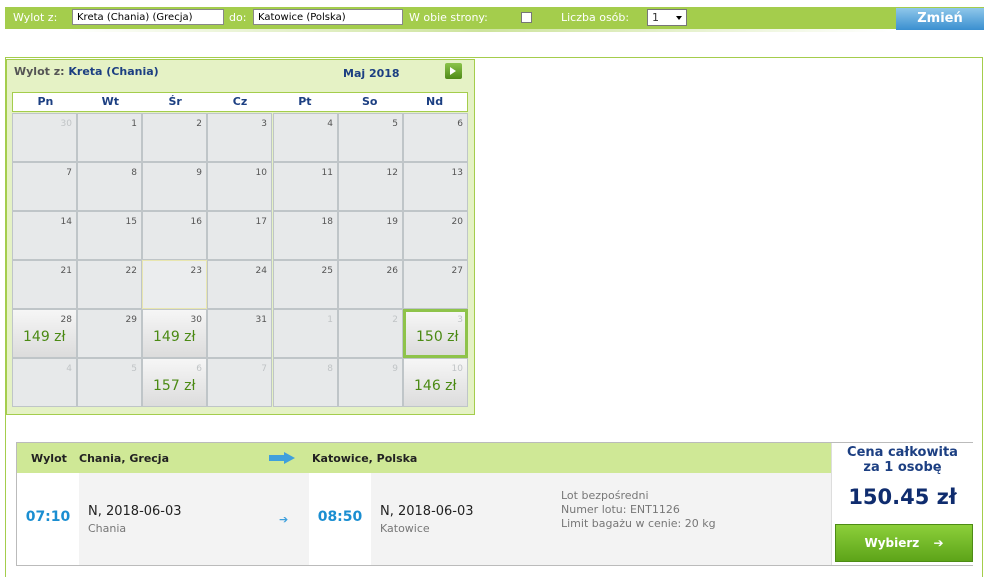  What do you see at coordinates (328, 17) in the screenshot?
I see `to-input: Katowice (Polska)` at bounding box center [328, 17].